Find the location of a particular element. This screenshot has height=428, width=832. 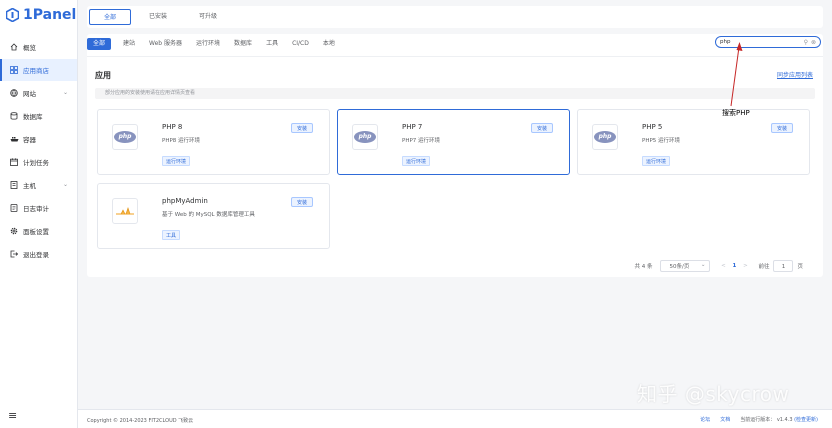

annotation-text: 搜索PHP is located at coordinates (736, 113).